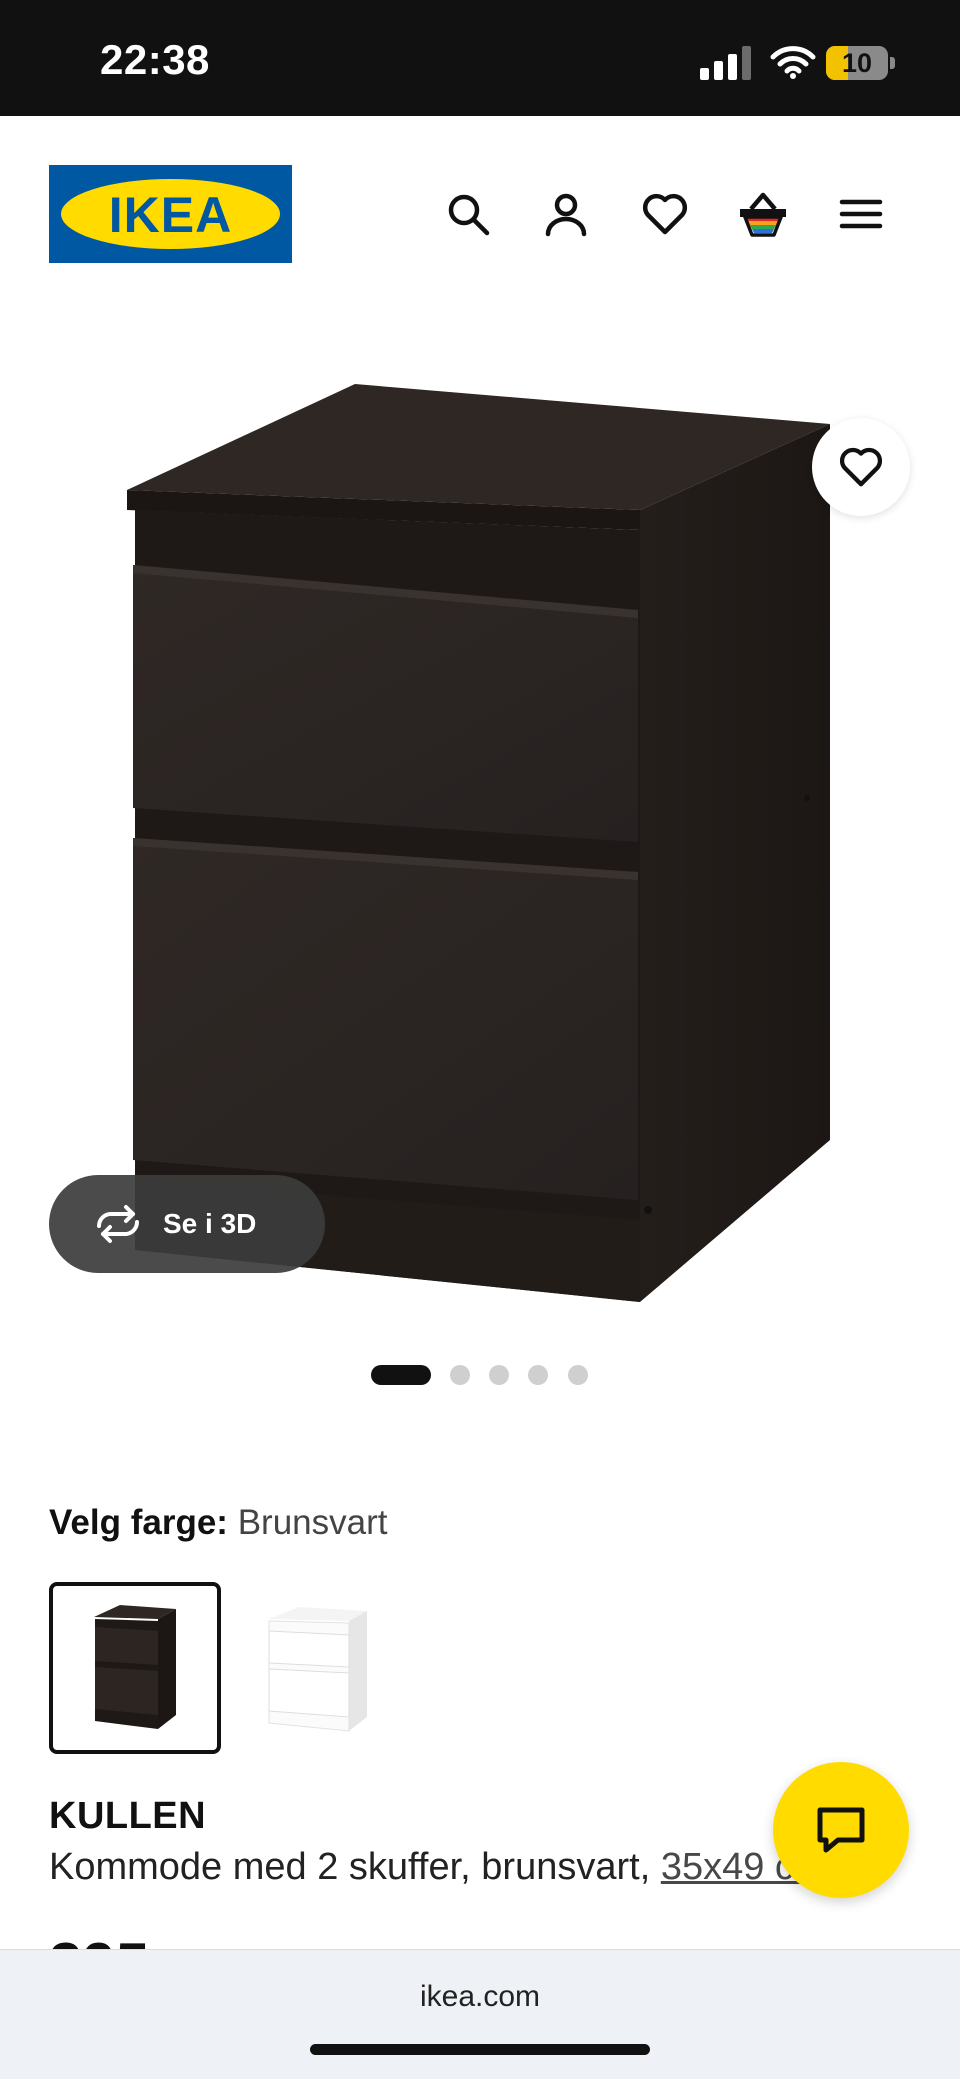 This screenshot has width=960, height=2079. I want to click on chat-button, so click(841, 1830).